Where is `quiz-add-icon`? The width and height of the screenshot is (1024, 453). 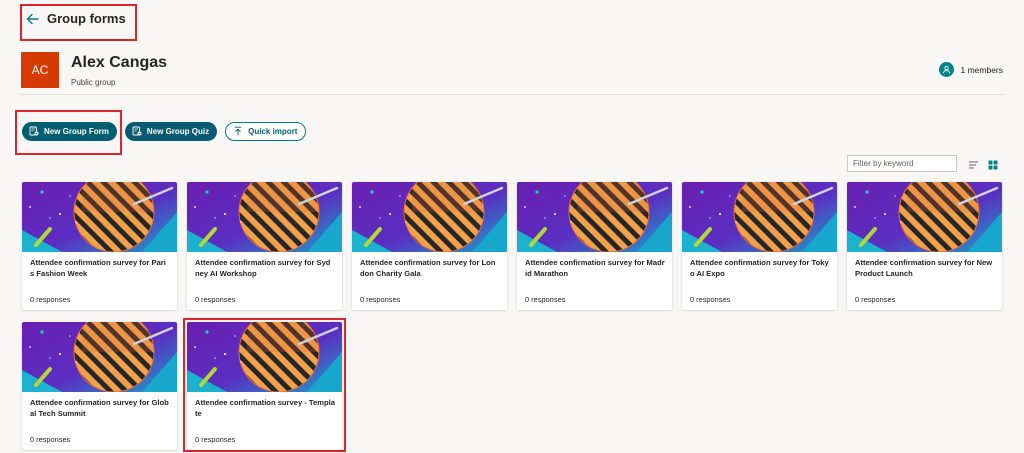 quiz-add-icon is located at coordinates (137, 132).